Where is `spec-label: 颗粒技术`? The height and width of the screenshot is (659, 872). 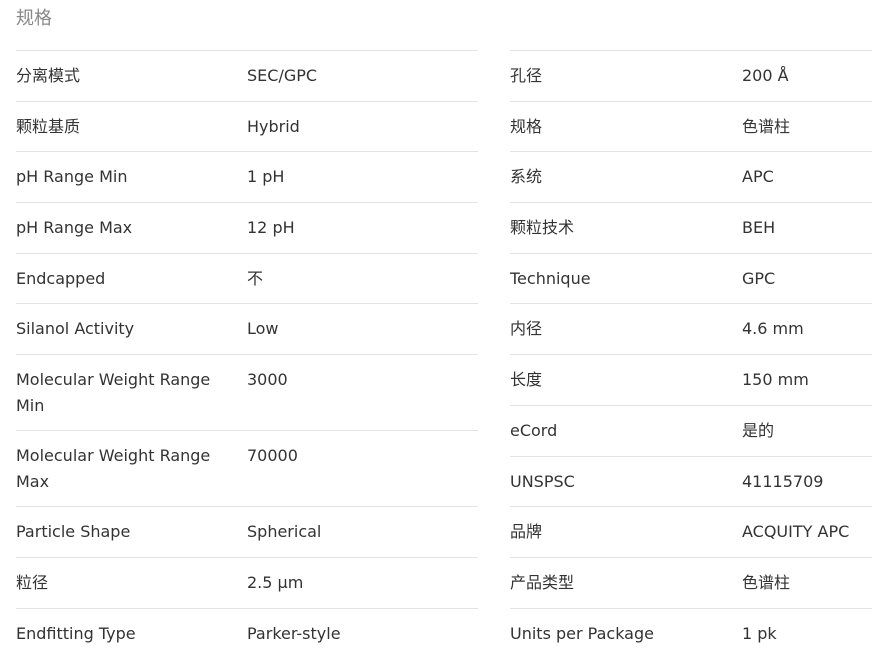
spec-label: 颗粒技术 is located at coordinates (542, 228).